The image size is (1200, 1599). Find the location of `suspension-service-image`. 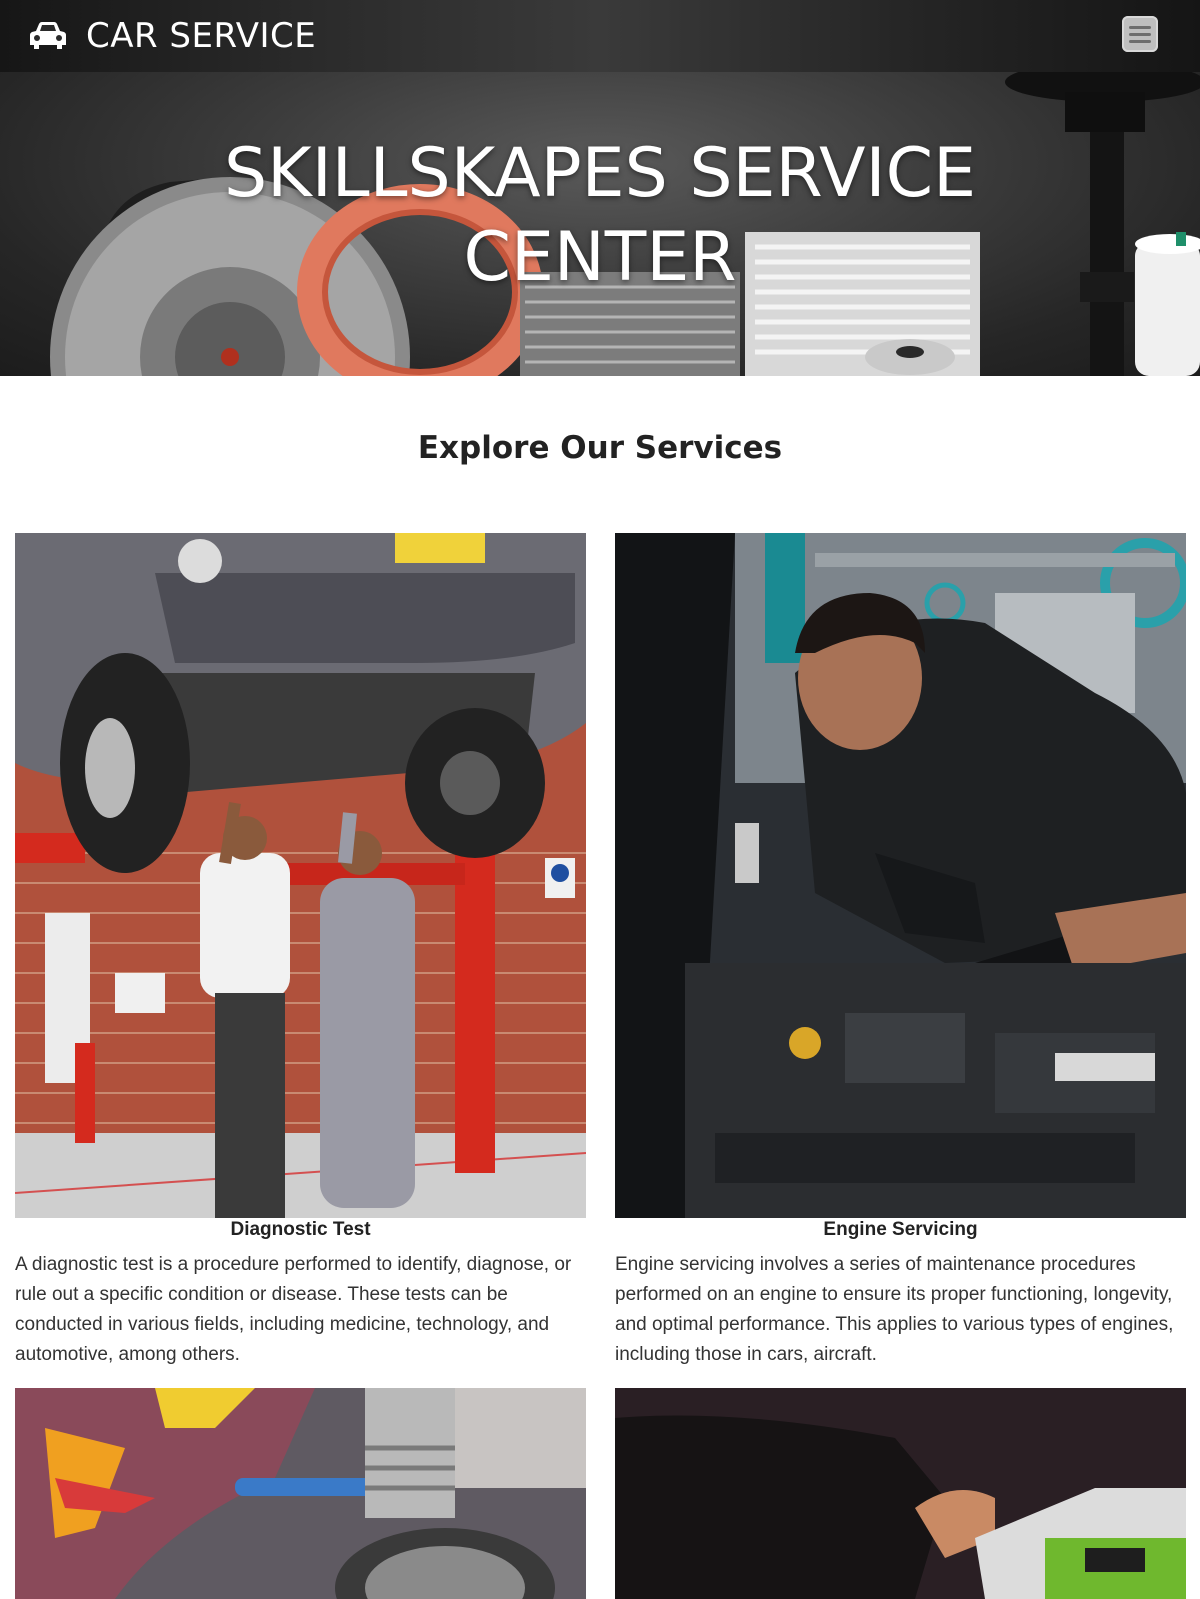

suspension-service-image is located at coordinates (300, 1493).